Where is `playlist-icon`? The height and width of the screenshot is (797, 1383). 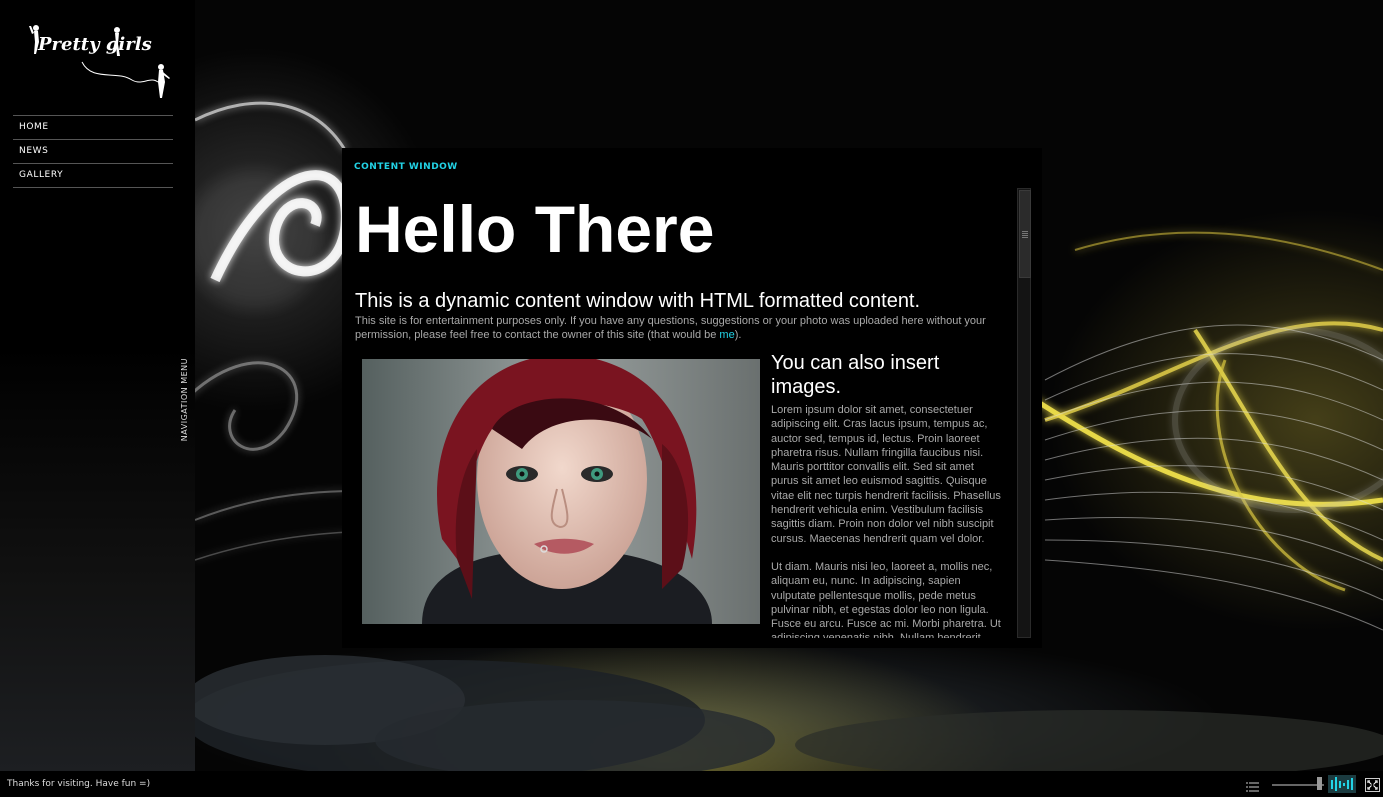 playlist-icon is located at coordinates (1252, 785).